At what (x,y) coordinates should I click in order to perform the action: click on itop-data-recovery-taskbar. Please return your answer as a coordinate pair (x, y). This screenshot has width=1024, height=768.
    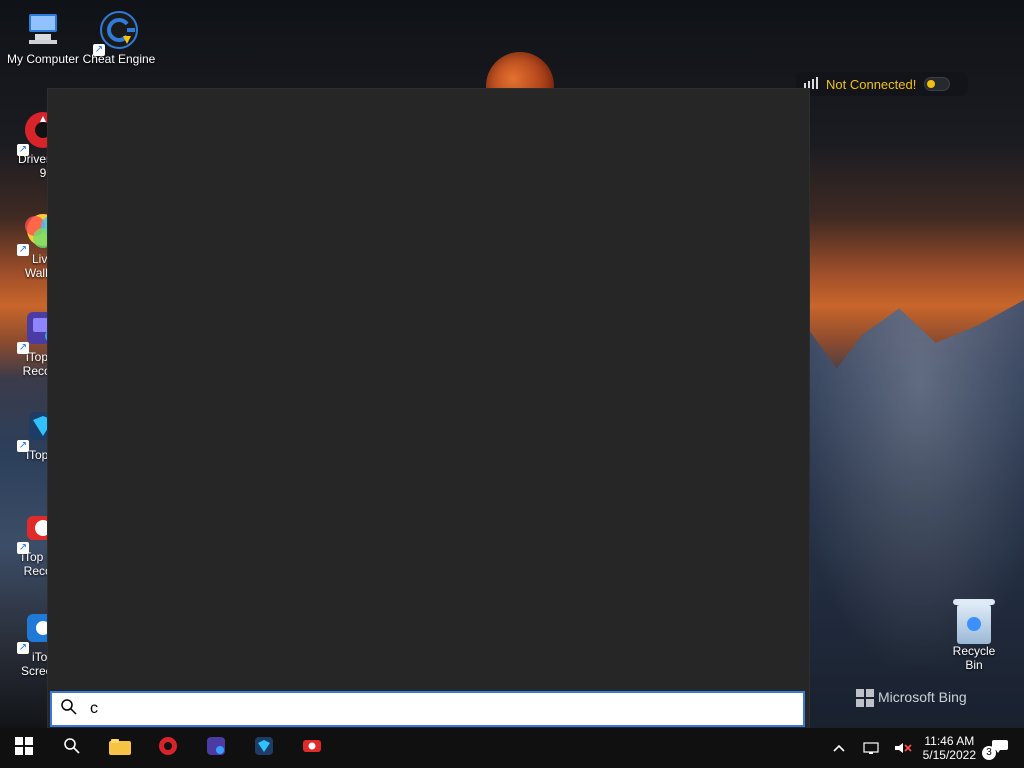
    Looking at the image, I should click on (216, 748).